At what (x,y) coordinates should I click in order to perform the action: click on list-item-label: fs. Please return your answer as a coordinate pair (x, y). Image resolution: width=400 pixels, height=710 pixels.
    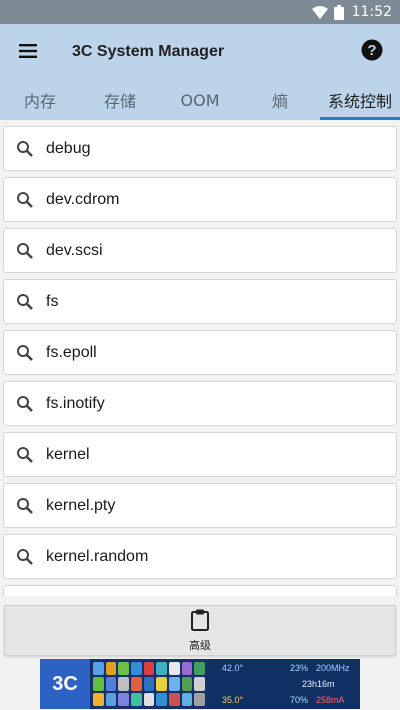
    Looking at the image, I should click on (52, 301).